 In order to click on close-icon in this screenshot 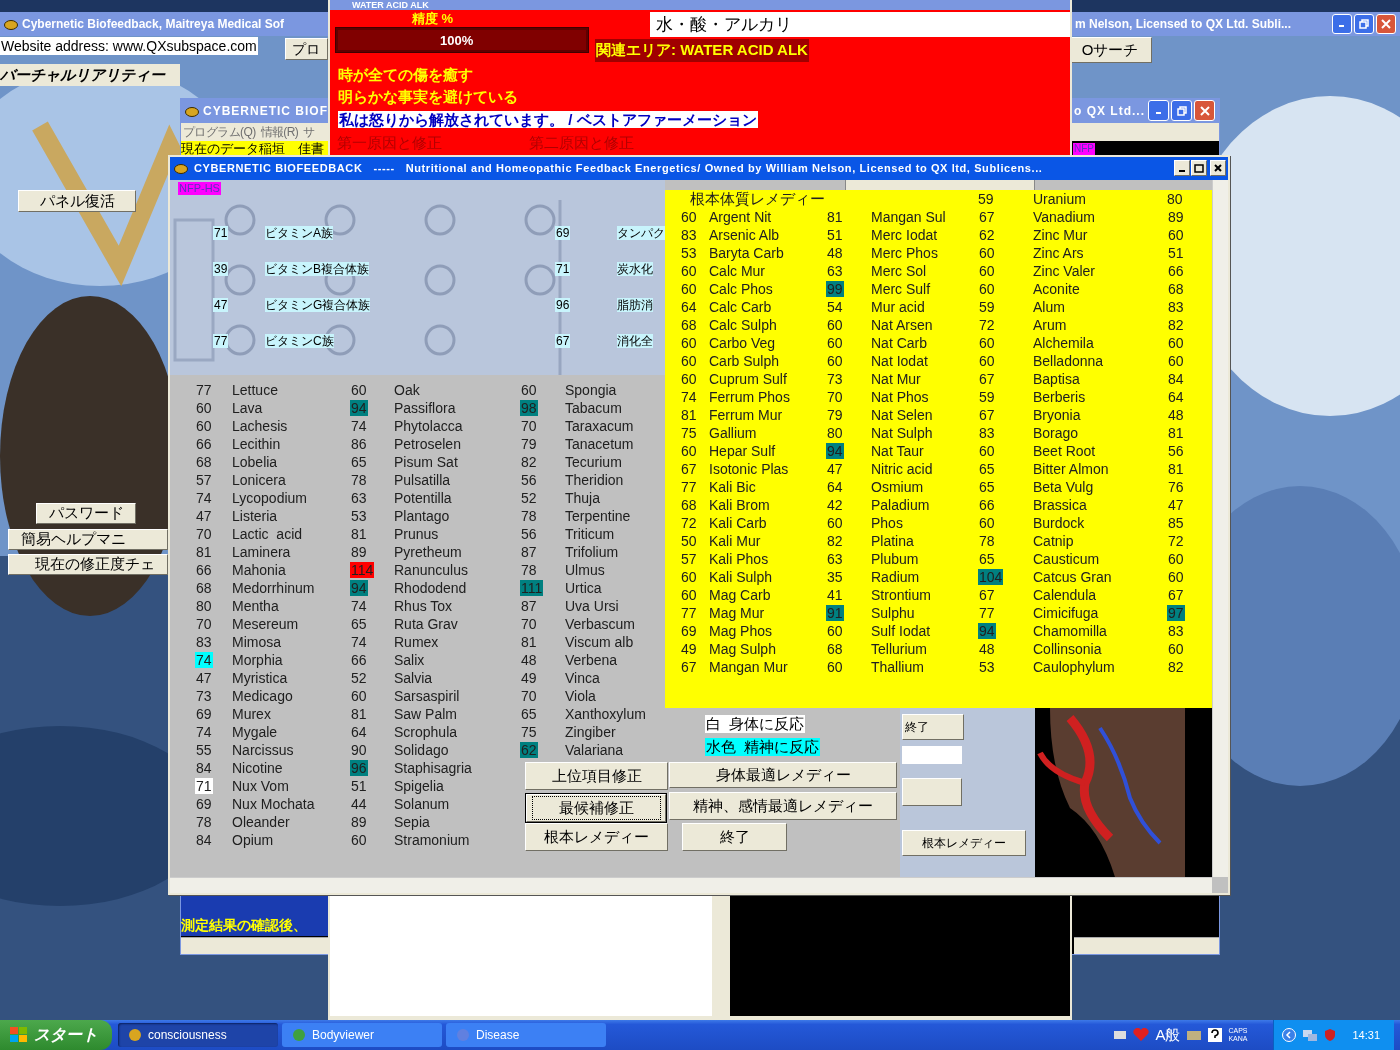, I will do `click(1386, 24)`.